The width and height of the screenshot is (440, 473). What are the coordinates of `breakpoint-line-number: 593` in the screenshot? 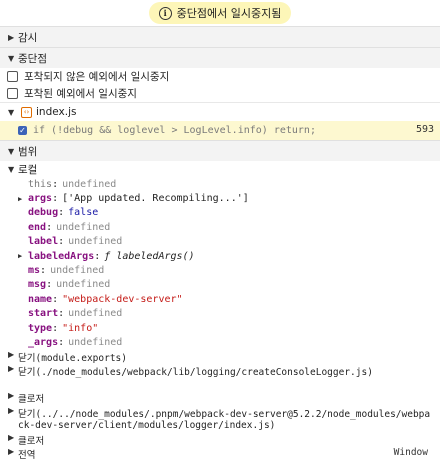 It's located at (424, 129).